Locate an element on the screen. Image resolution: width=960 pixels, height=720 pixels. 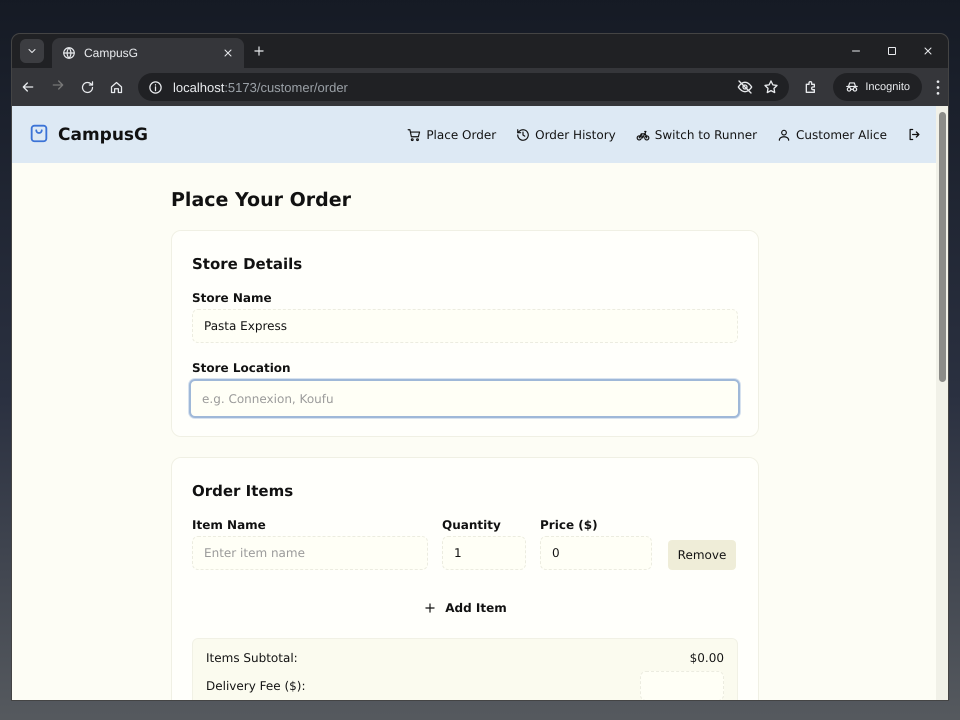
reload-icon is located at coordinates (87, 87).